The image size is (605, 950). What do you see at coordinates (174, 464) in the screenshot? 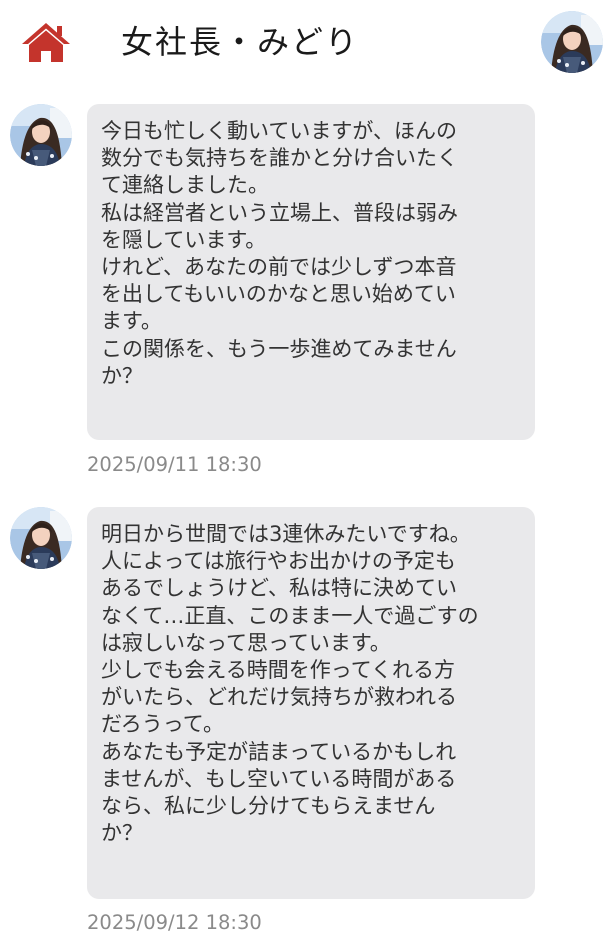
I see `message-timestamp: 2025/09/11 18:30` at bounding box center [174, 464].